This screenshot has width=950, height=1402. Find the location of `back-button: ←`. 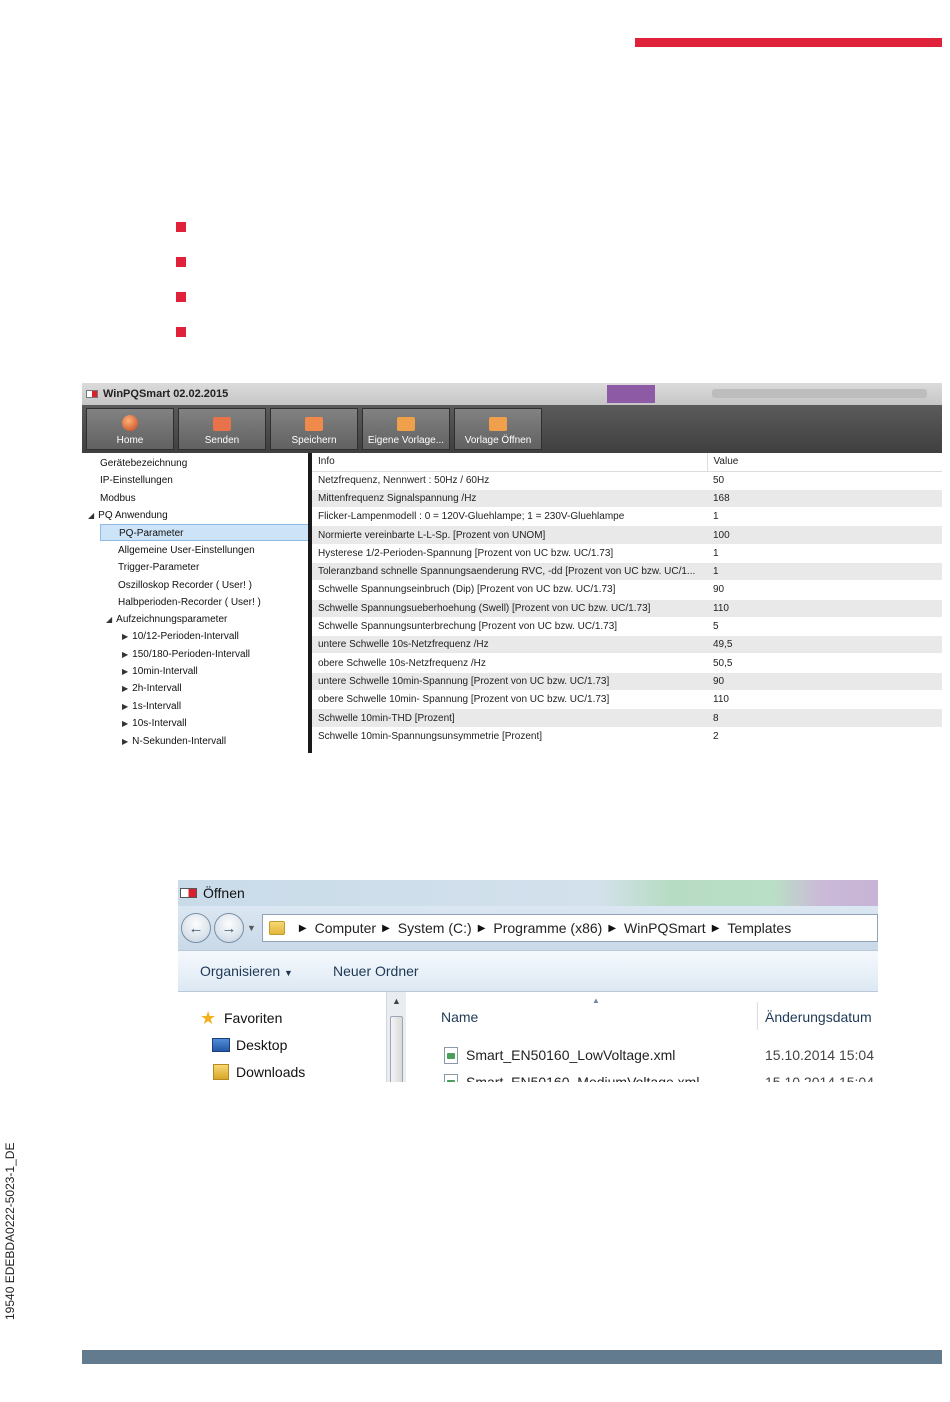

back-button: ← is located at coordinates (196, 928).